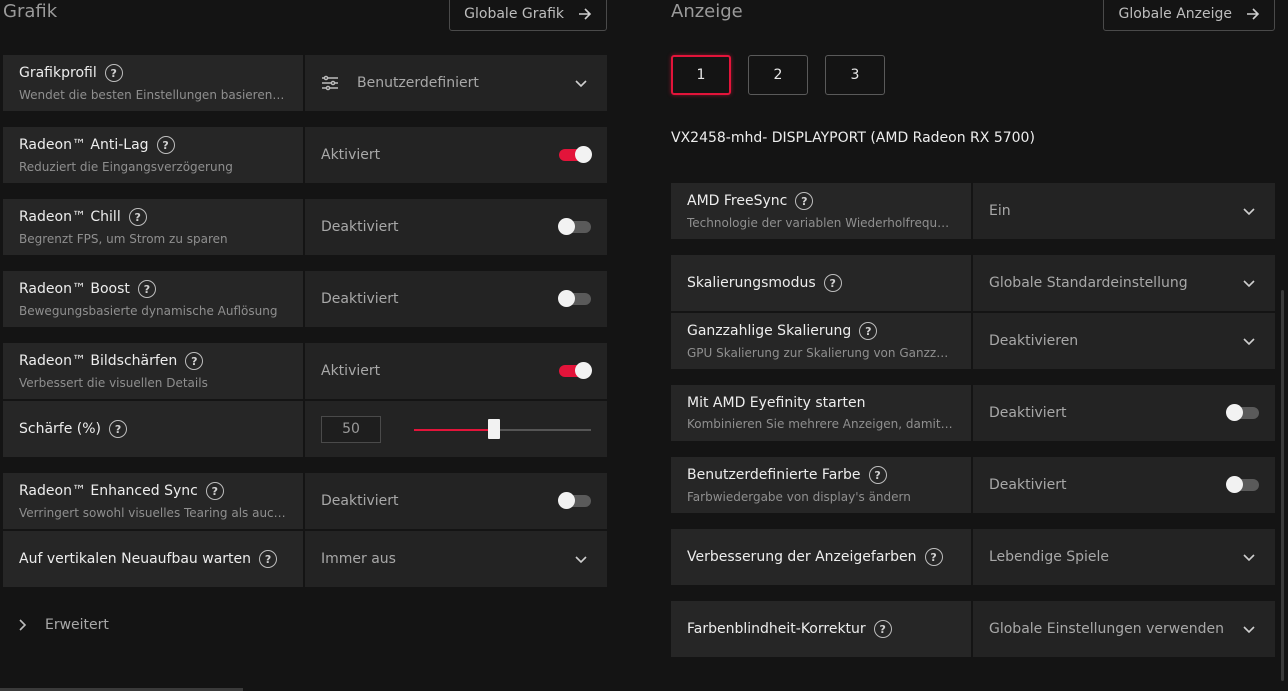 Image resolution: width=1288 pixels, height=691 pixels. Describe the element at coordinates (707, 11) in the screenshot. I see `display-title: Anzeige` at that location.